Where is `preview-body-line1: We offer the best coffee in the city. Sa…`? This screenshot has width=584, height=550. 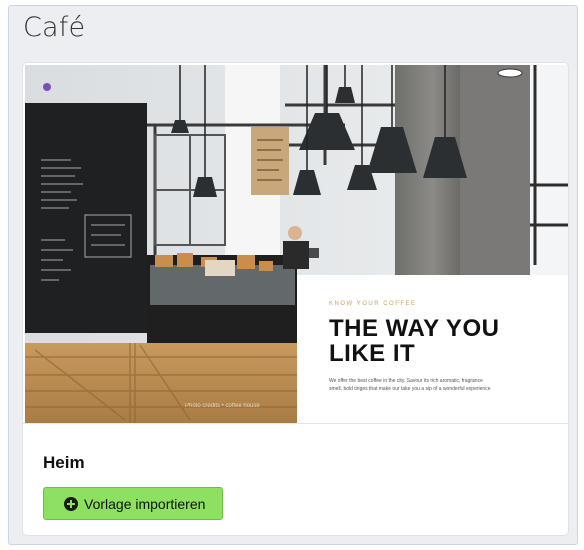 preview-body-line1: We offer the best coffee in the city. Sa… is located at coordinates (406, 381).